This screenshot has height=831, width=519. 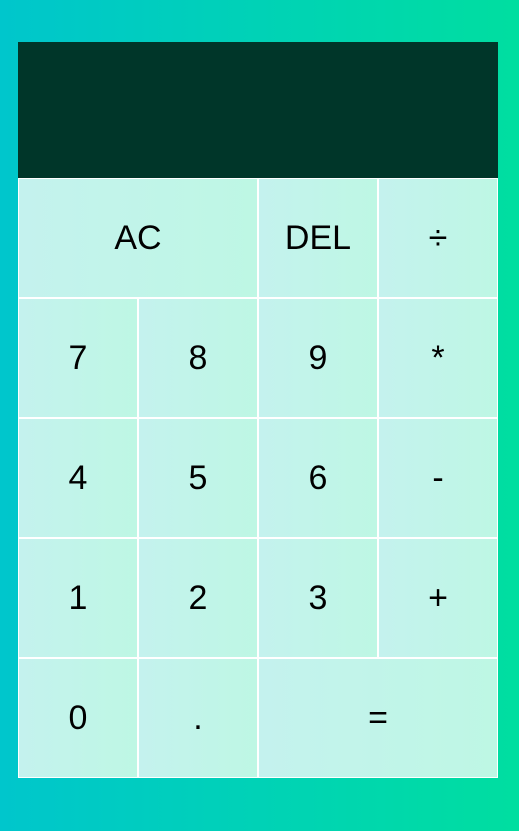 I want to click on digit-8-button: 8, so click(x=198, y=358).